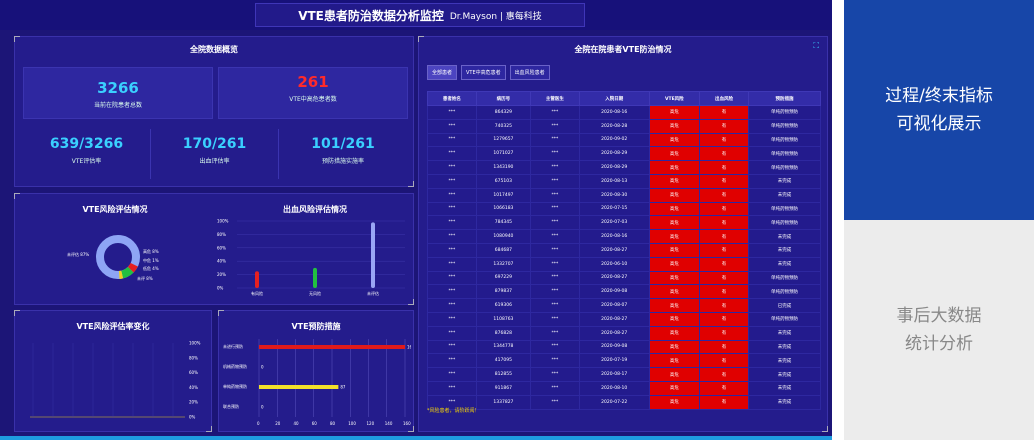 The height and width of the screenshot is (440, 1034). Describe the element at coordinates (624, 126) in the screenshot. I see `table-row: *** 740325 *** 2020-08-28 高危有单纯药物预防` at that location.